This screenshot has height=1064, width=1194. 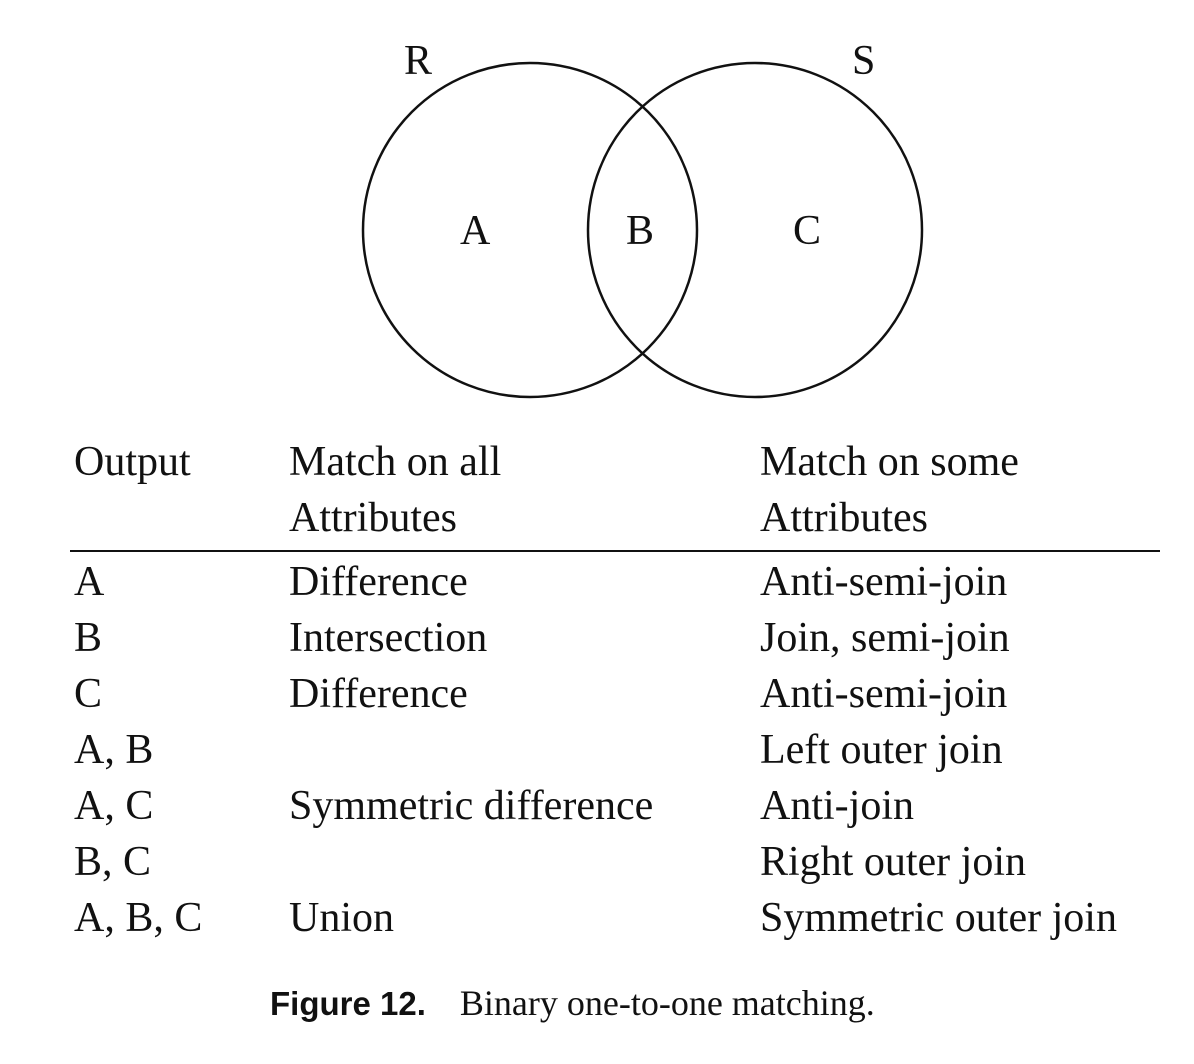 What do you see at coordinates (667, 1003) in the screenshot?
I see `caption-text: Binary one-to-one matching.` at bounding box center [667, 1003].